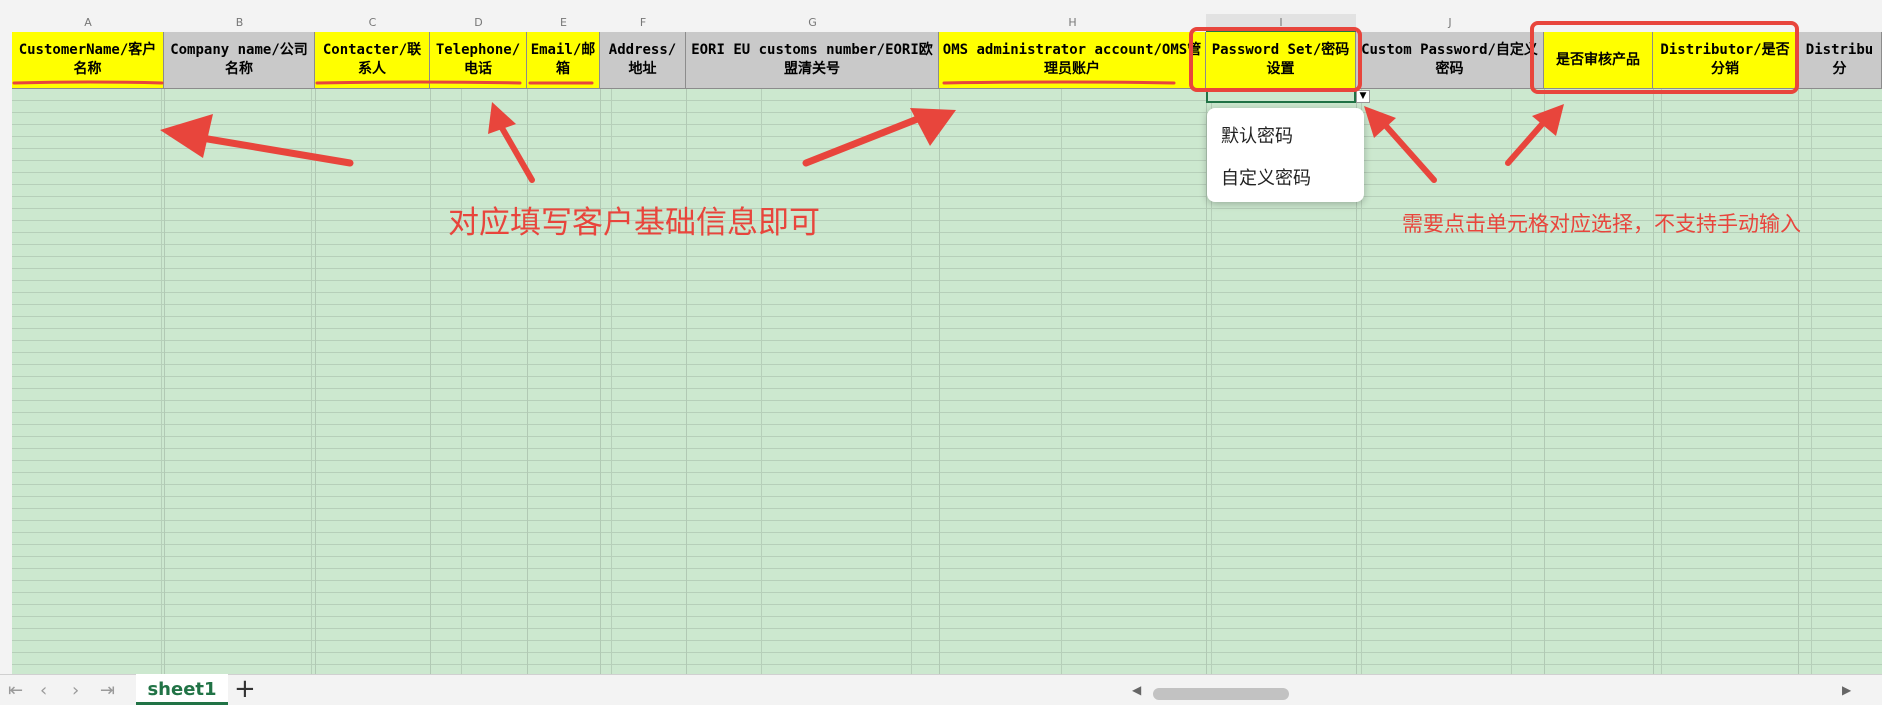  What do you see at coordinates (15, 690) in the screenshot?
I see `first-sheet-icon: ⇤` at bounding box center [15, 690].